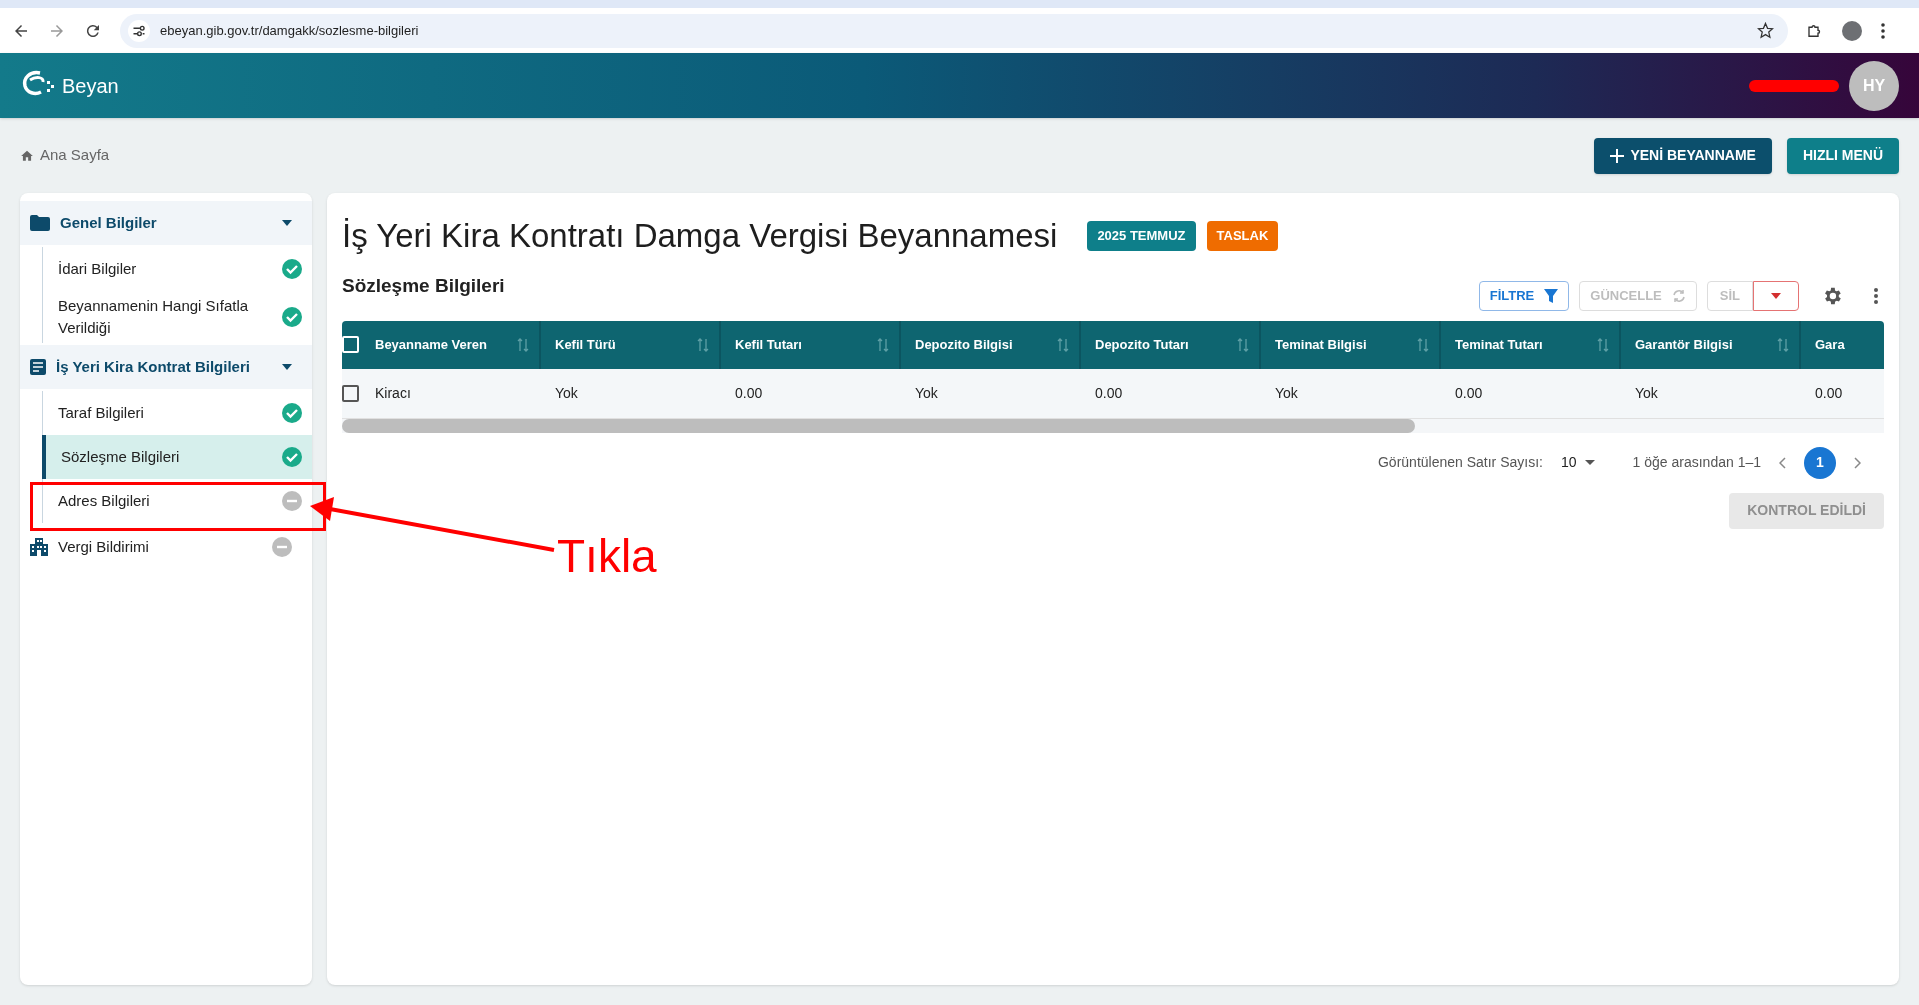 This screenshot has height=1005, width=1919. I want to click on filter-icon, so click(1551, 295).